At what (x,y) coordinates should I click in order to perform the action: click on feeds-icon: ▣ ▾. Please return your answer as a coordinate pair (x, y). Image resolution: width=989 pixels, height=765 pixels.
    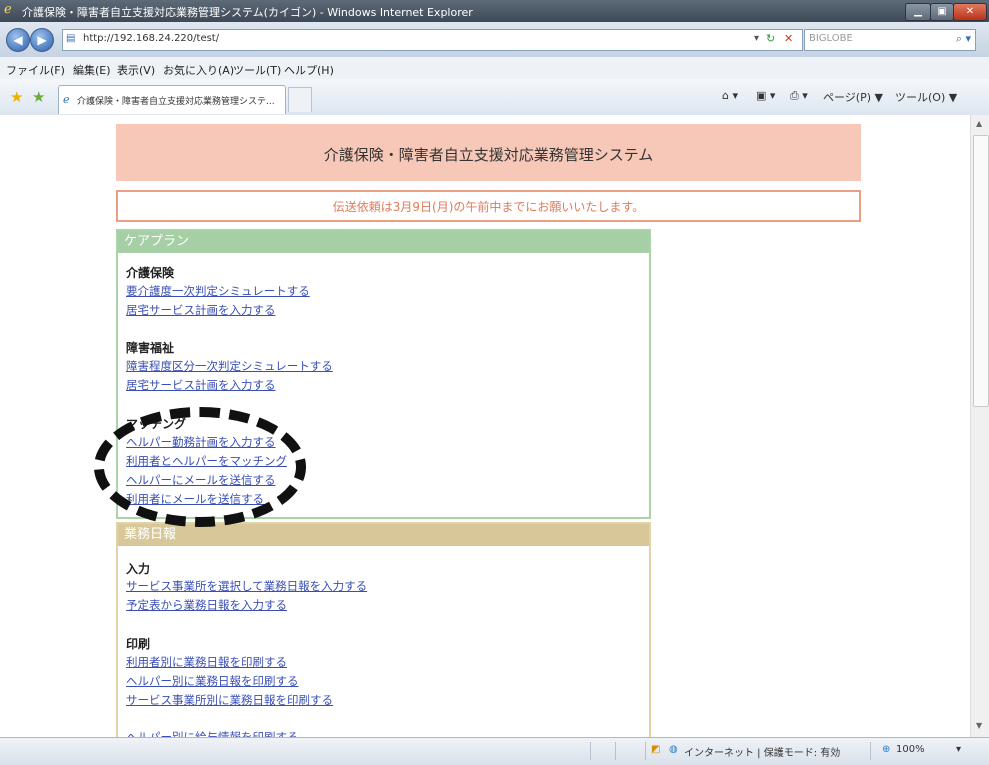
    Looking at the image, I should click on (765, 95).